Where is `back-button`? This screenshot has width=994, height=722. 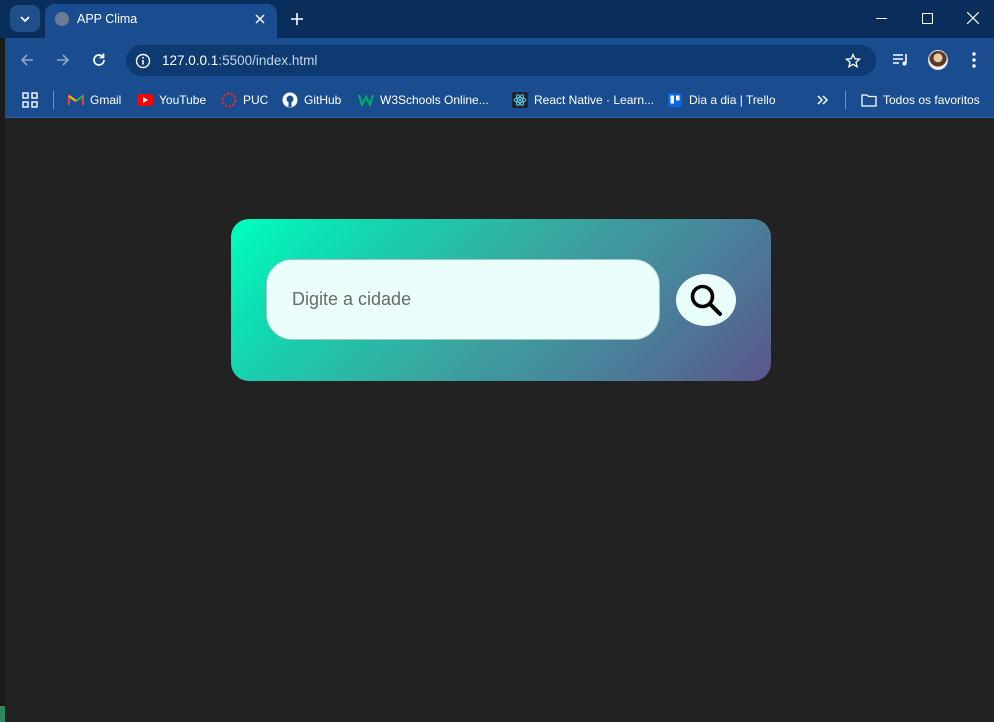 back-button is located at coordinates (27, 60).